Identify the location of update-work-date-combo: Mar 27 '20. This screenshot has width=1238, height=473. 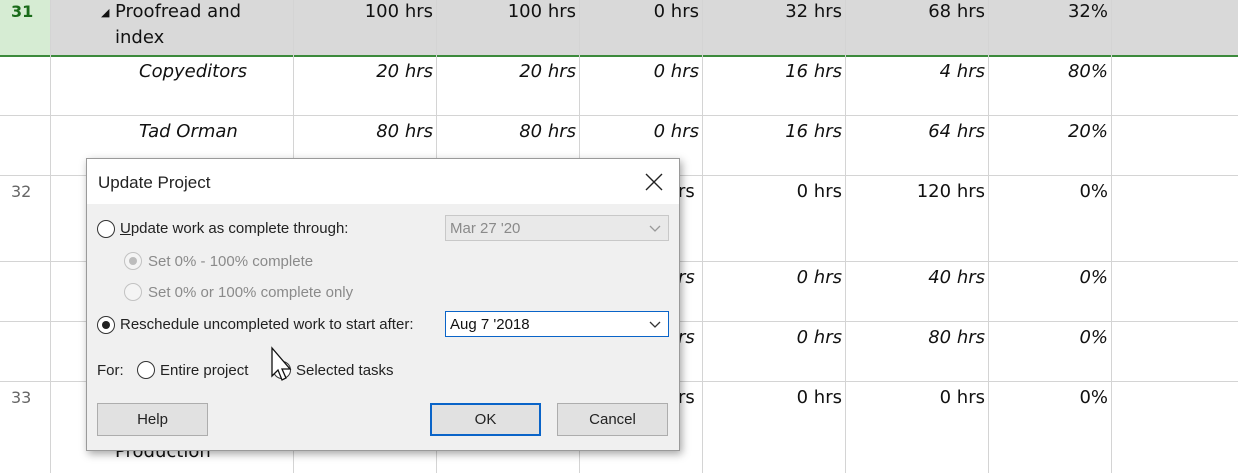
(557, 228).